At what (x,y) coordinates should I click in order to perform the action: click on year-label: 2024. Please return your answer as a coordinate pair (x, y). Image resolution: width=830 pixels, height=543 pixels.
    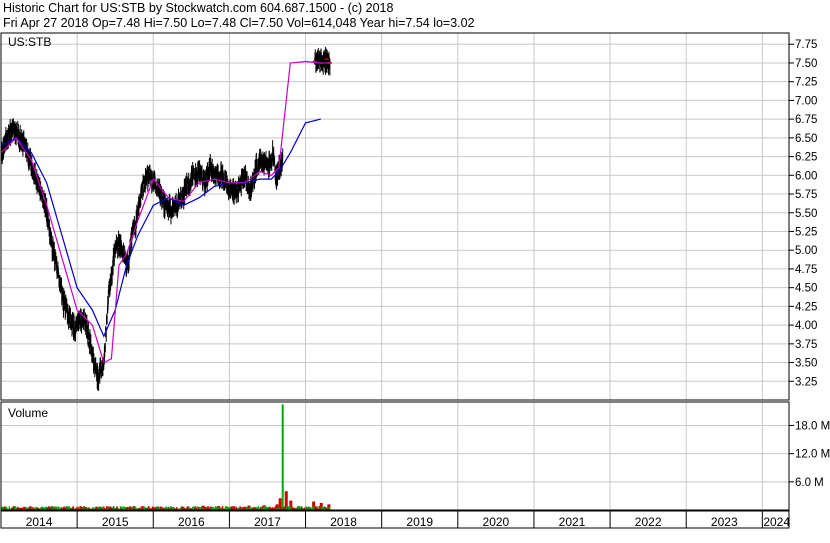
    Looking at the image, I should click on (776, 522).